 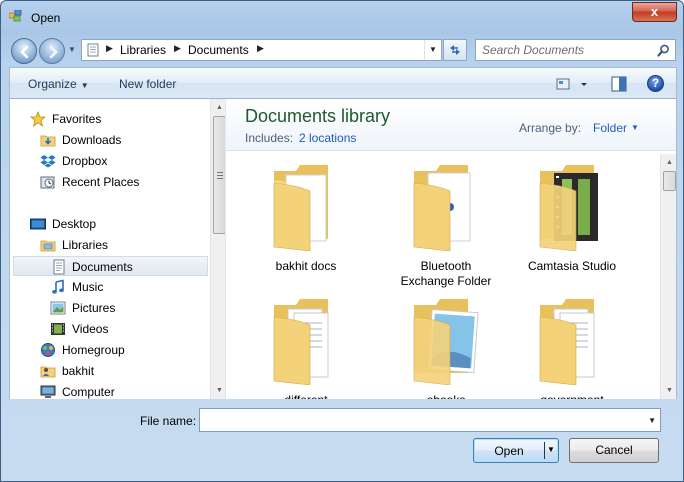 I want to click on bluetooth-folder-icon, so click(x=442, y=208).